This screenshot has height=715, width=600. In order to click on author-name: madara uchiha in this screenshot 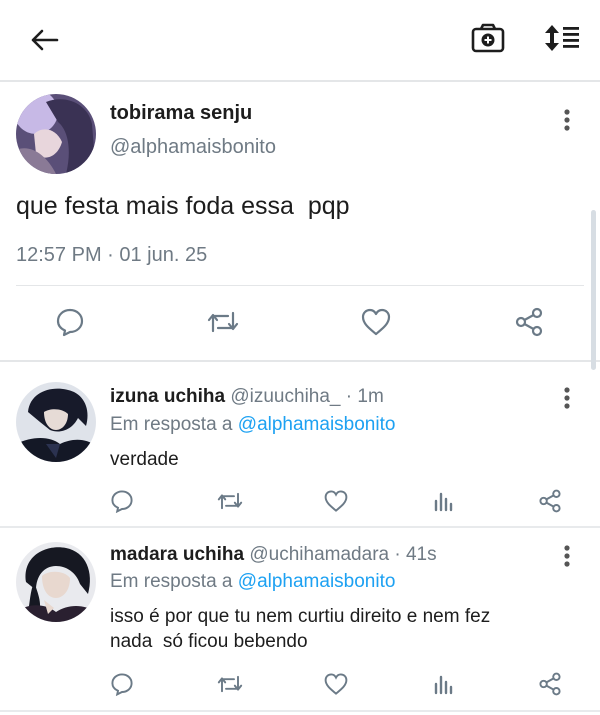, I will do `click(177, 554)`.